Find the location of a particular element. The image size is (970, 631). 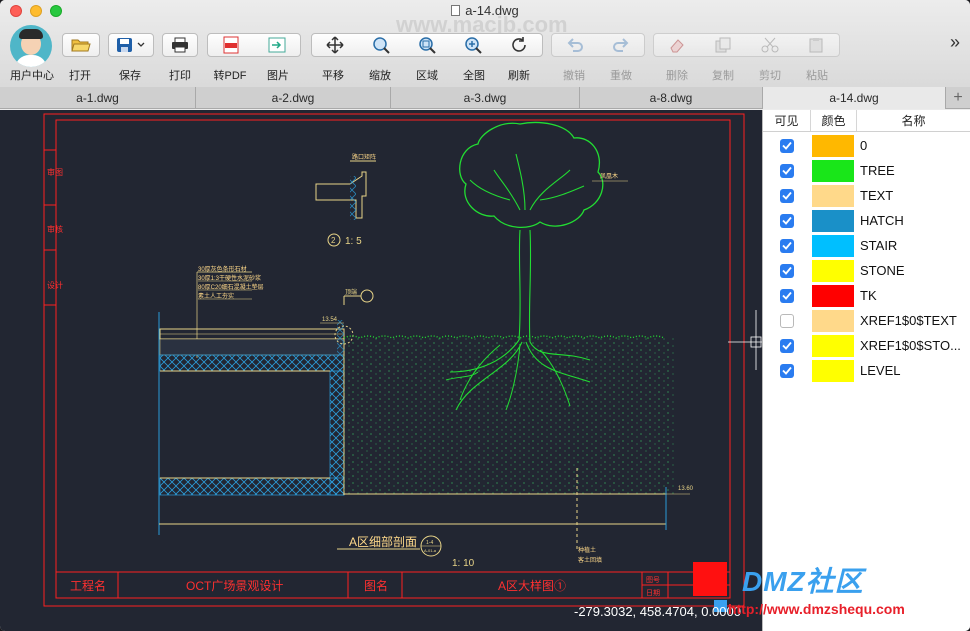

save-button is located at coordinates (131, 45).